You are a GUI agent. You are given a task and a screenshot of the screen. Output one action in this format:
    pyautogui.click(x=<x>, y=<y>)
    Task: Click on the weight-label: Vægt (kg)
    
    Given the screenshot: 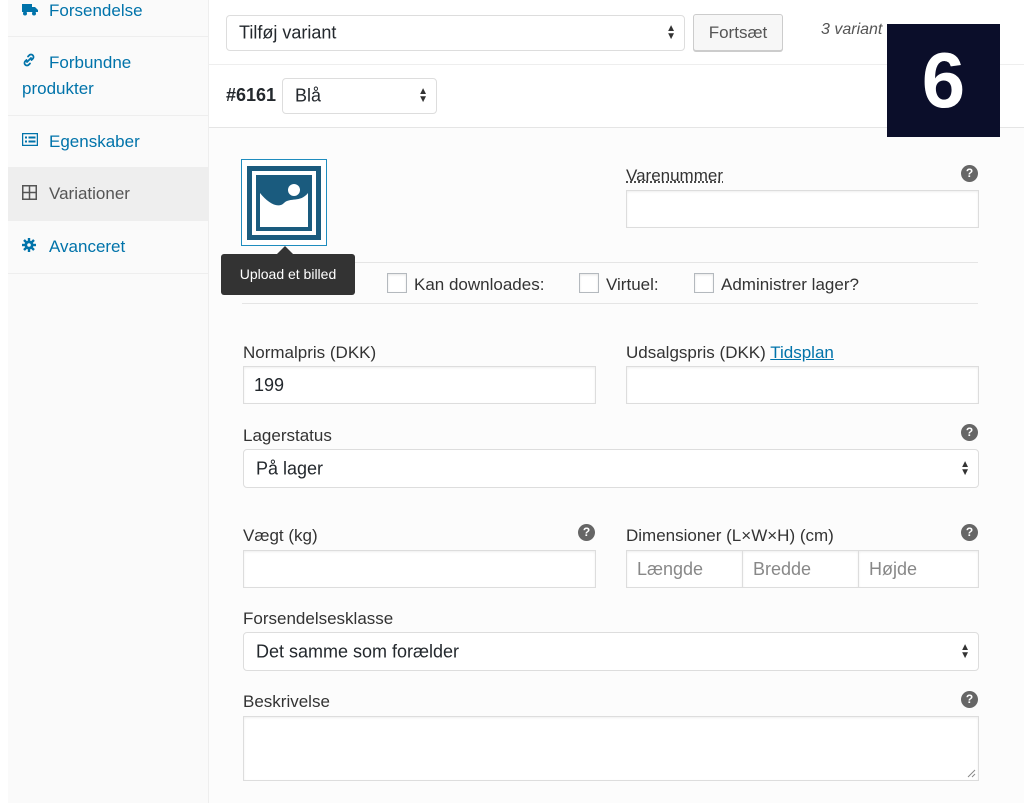 What is the action you would take?
    pyautogui.click(x=280, y=535)
    